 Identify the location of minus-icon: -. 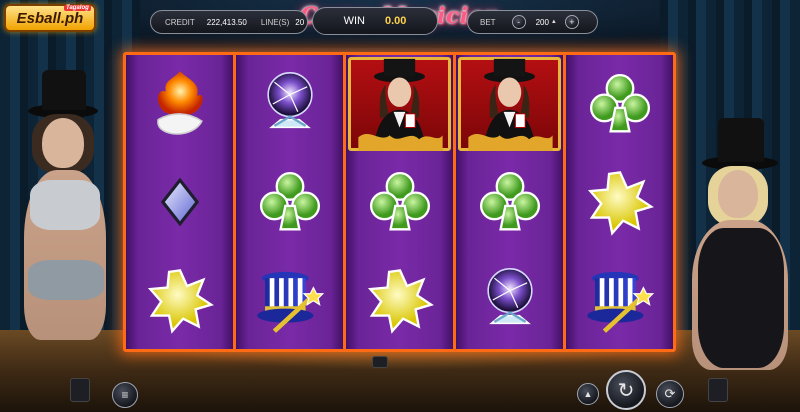
(519, 21).